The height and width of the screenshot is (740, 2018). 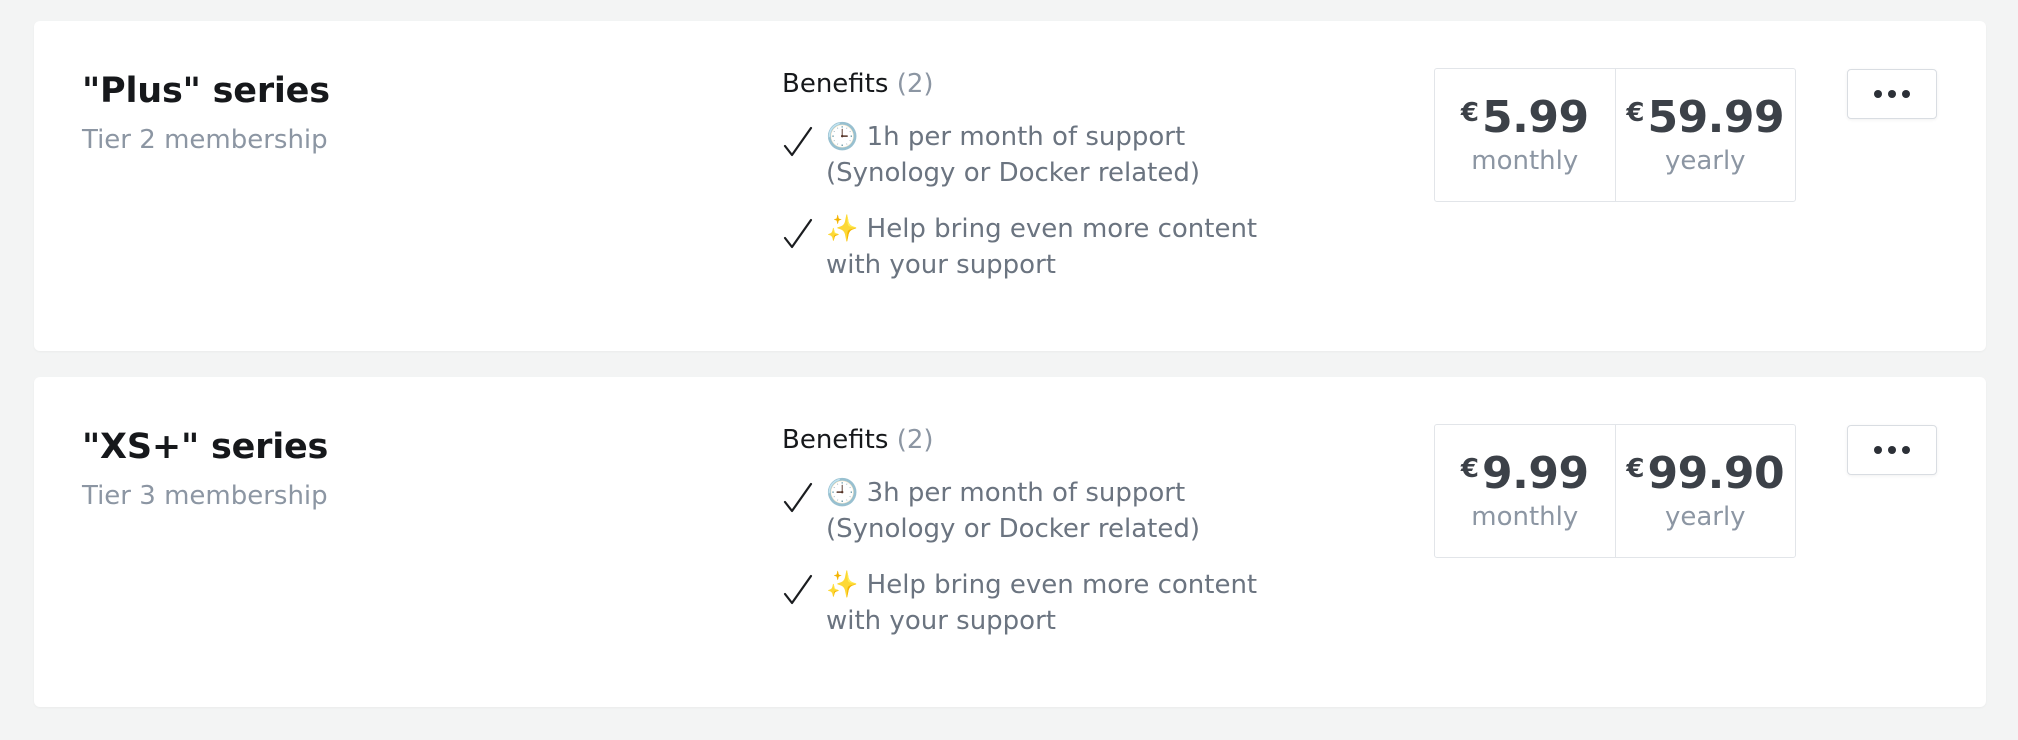 I want to click on price-table: € 5.99 monthly € 59.99 yearly, so click(x=1615, y=135).